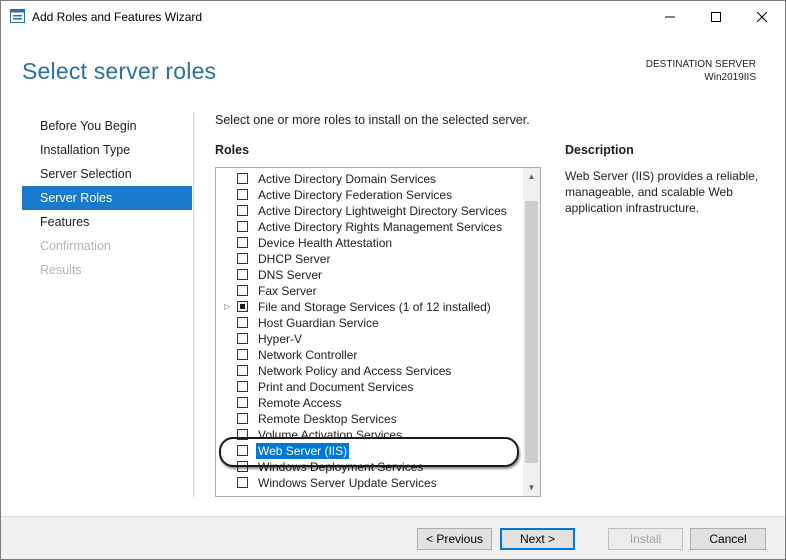  What do you see at coordinates (340, 467) in the screenshot?
I see `role-label: Windows Deployment Services` at bounding box center [340, 467].